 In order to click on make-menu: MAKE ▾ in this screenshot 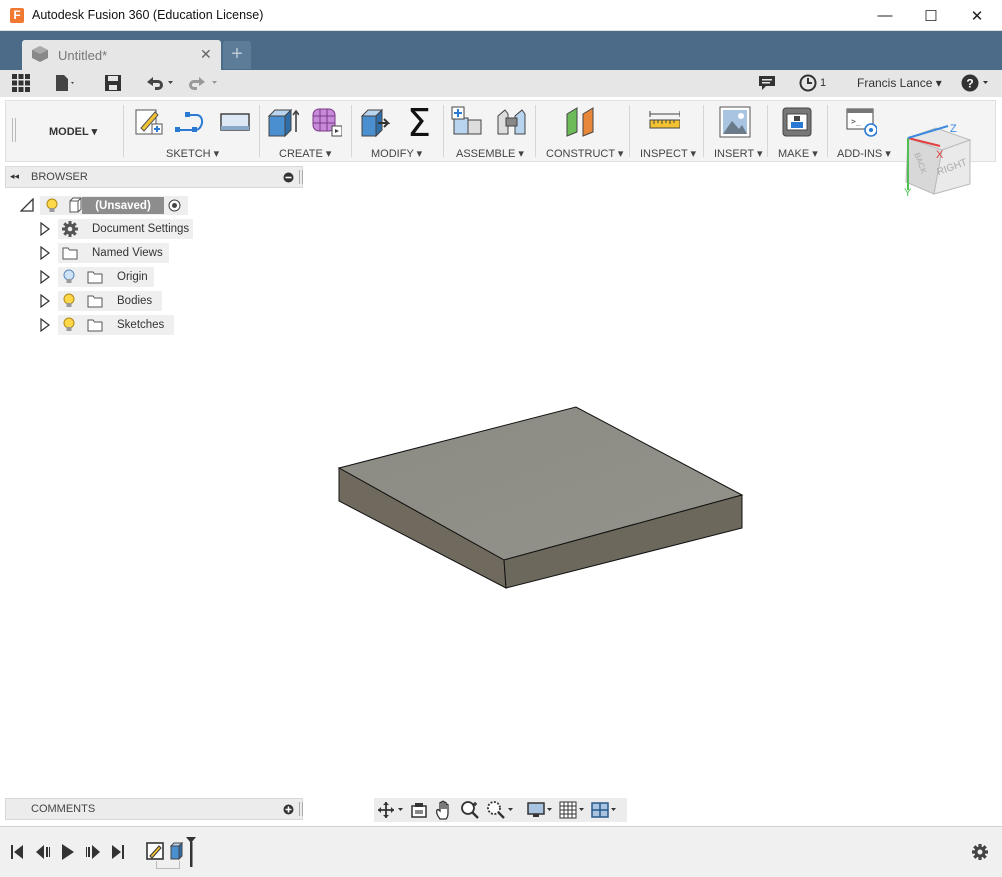, I will do `click(798, 153)`.